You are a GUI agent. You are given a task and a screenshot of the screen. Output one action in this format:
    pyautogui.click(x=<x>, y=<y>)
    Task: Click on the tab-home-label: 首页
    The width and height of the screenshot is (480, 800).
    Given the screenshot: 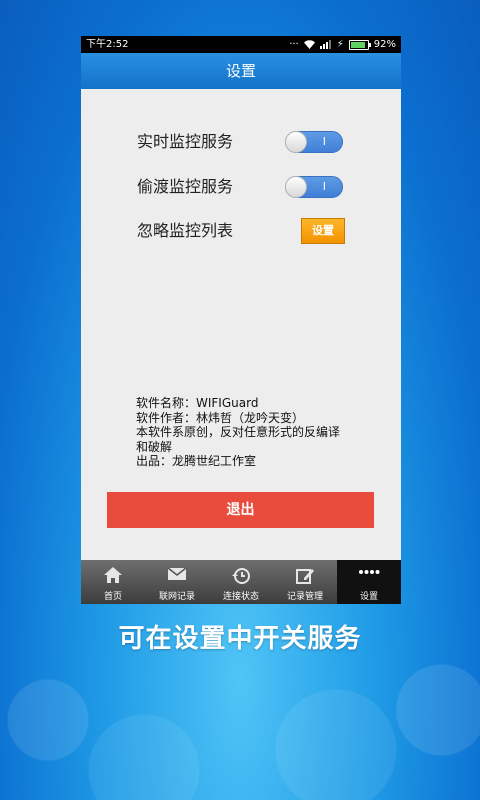 What is the action you would take?
    pyautogui.click(x=112, y=597)
    